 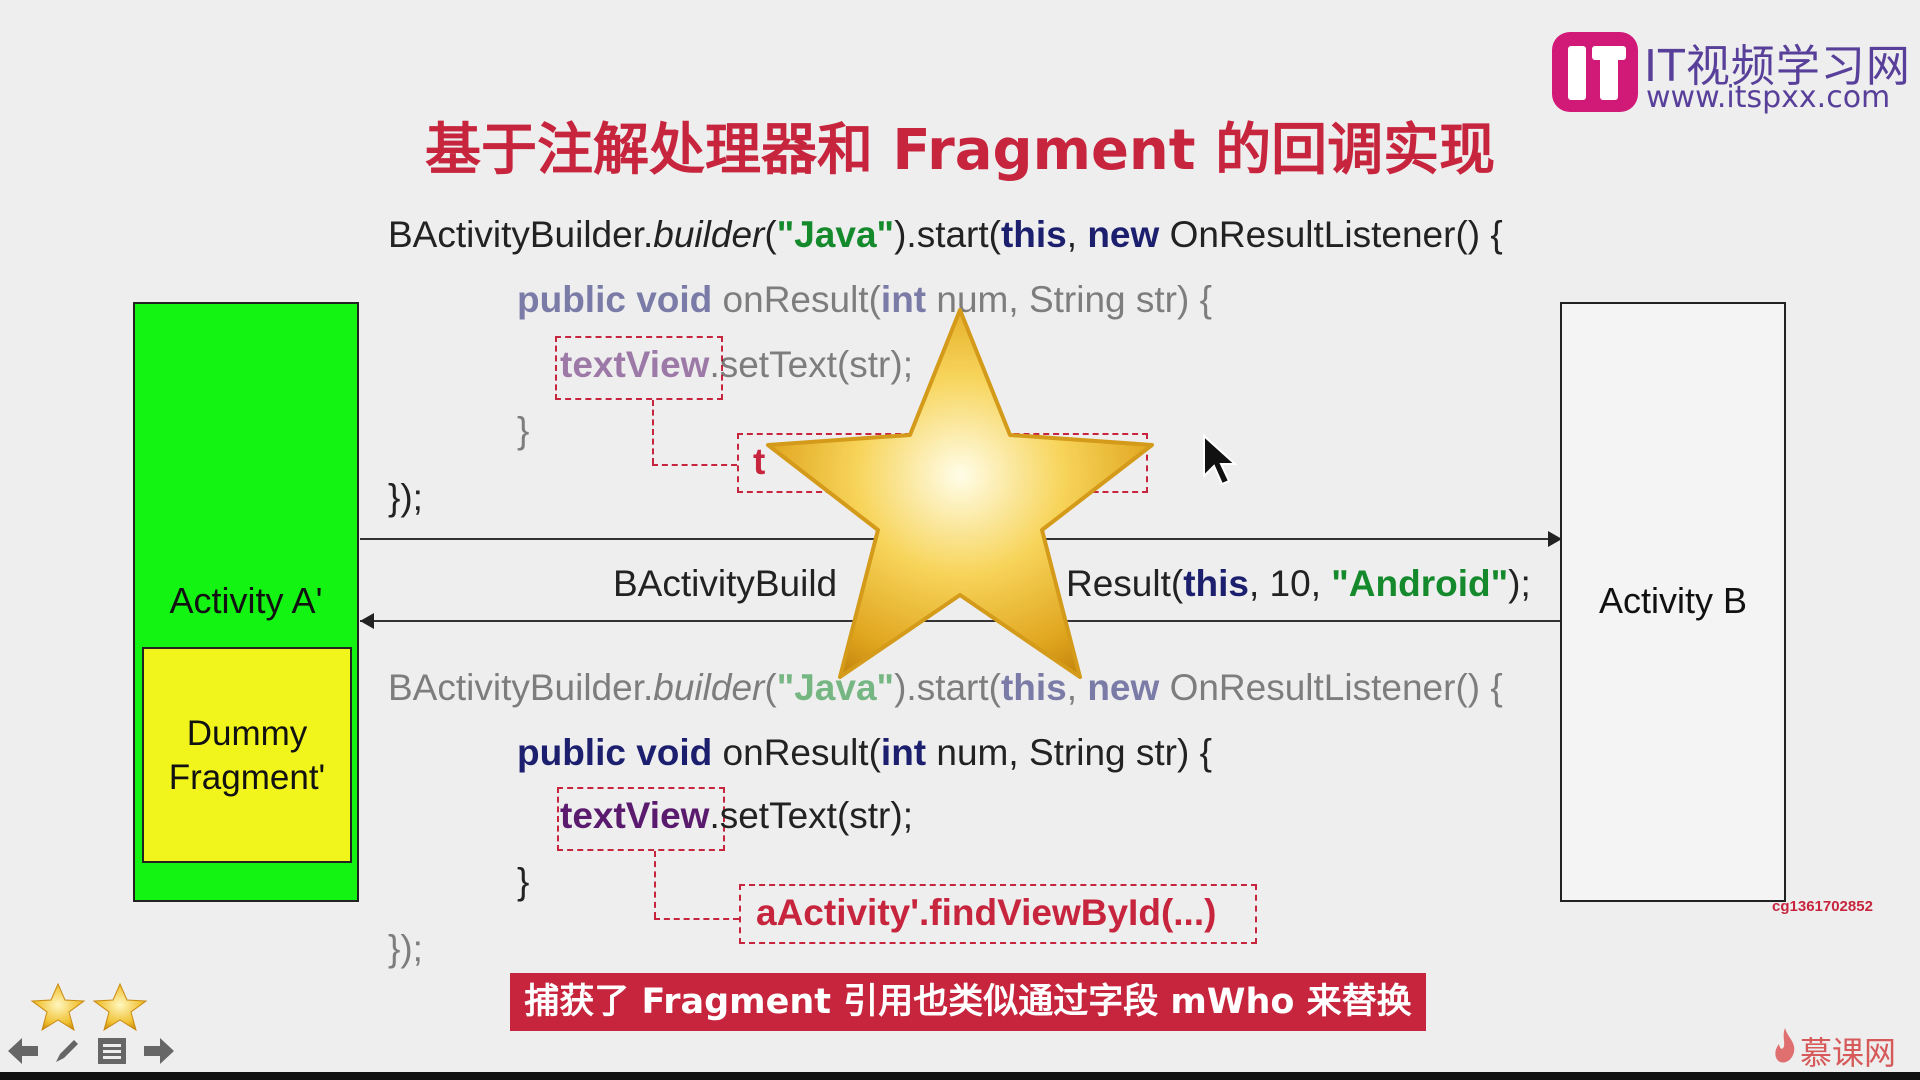 I want to click on arrow-right-head-icon, so click(x=1555, y=539).